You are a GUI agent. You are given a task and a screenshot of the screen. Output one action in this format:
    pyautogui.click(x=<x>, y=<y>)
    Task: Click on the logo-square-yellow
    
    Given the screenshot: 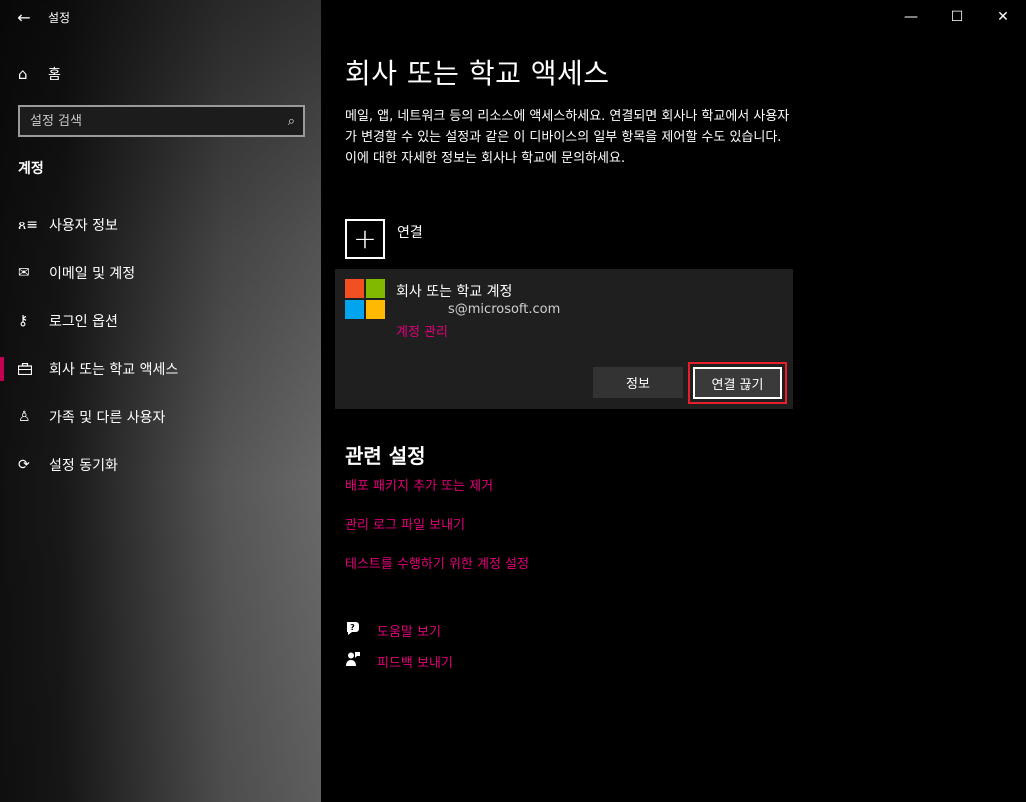 What is the action you would take?
    pyautogui.click(x=375, y=309)
    